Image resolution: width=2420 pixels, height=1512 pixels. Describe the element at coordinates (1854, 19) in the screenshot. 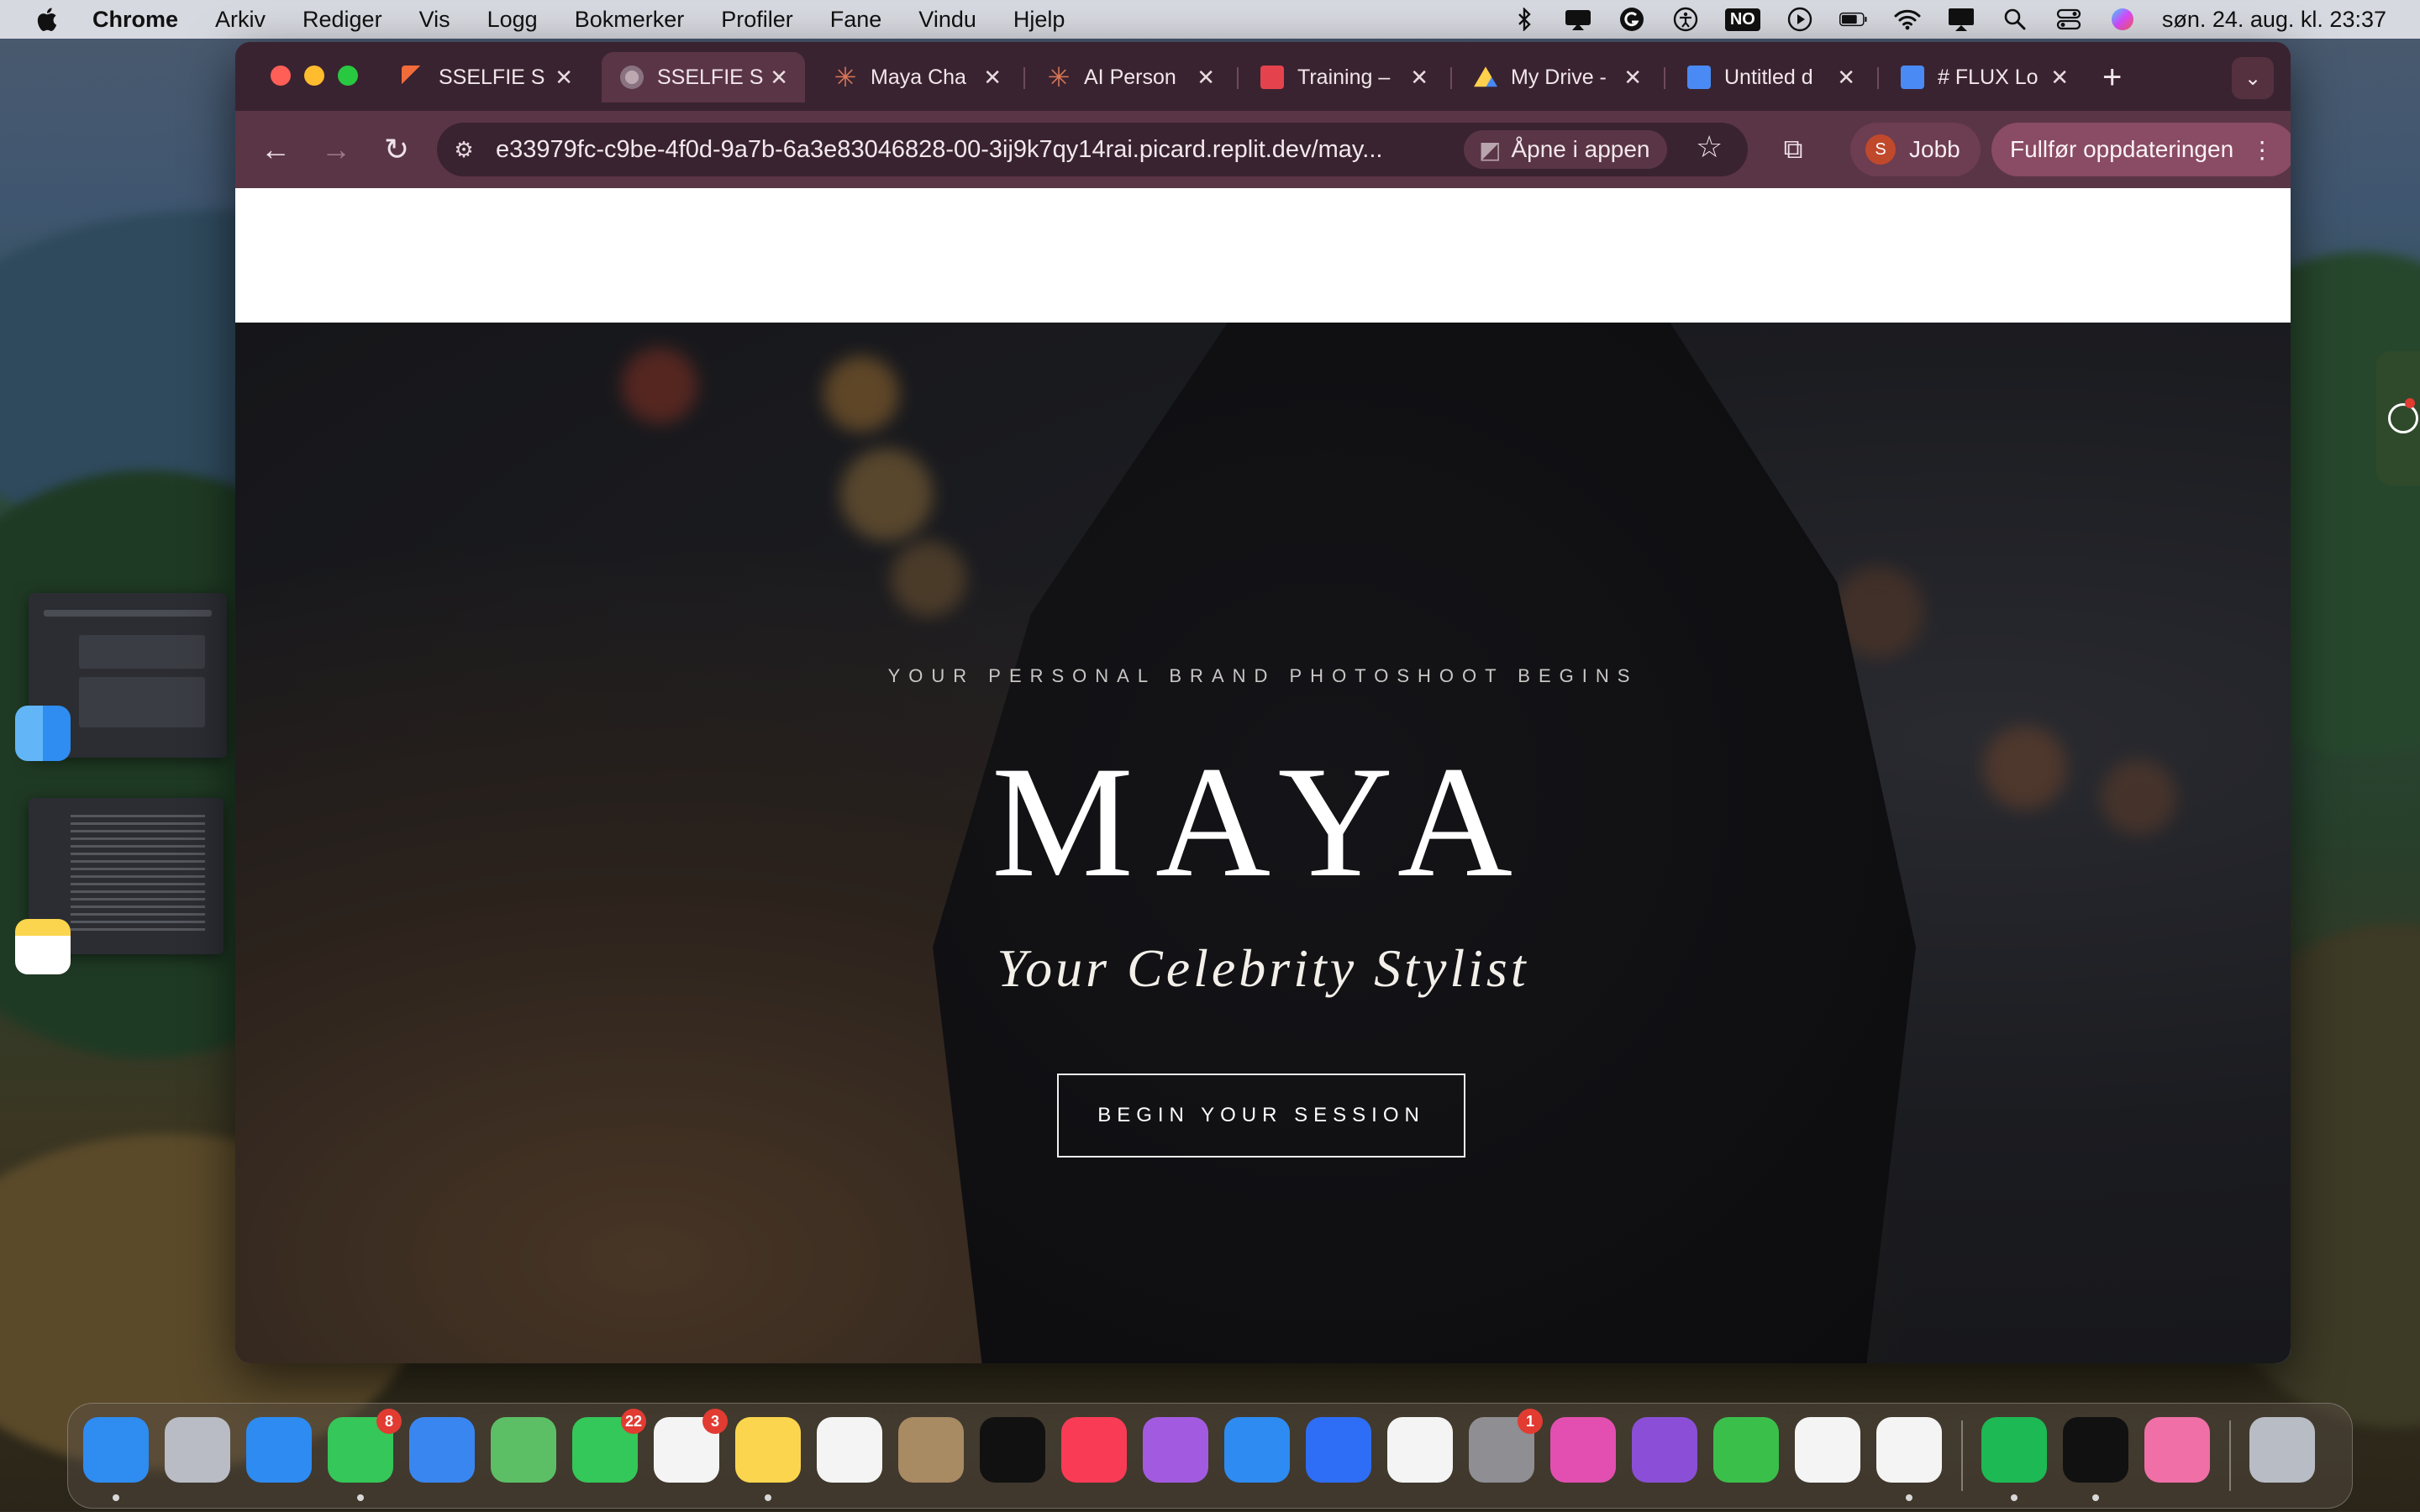

I see `battery-icon` at that location.